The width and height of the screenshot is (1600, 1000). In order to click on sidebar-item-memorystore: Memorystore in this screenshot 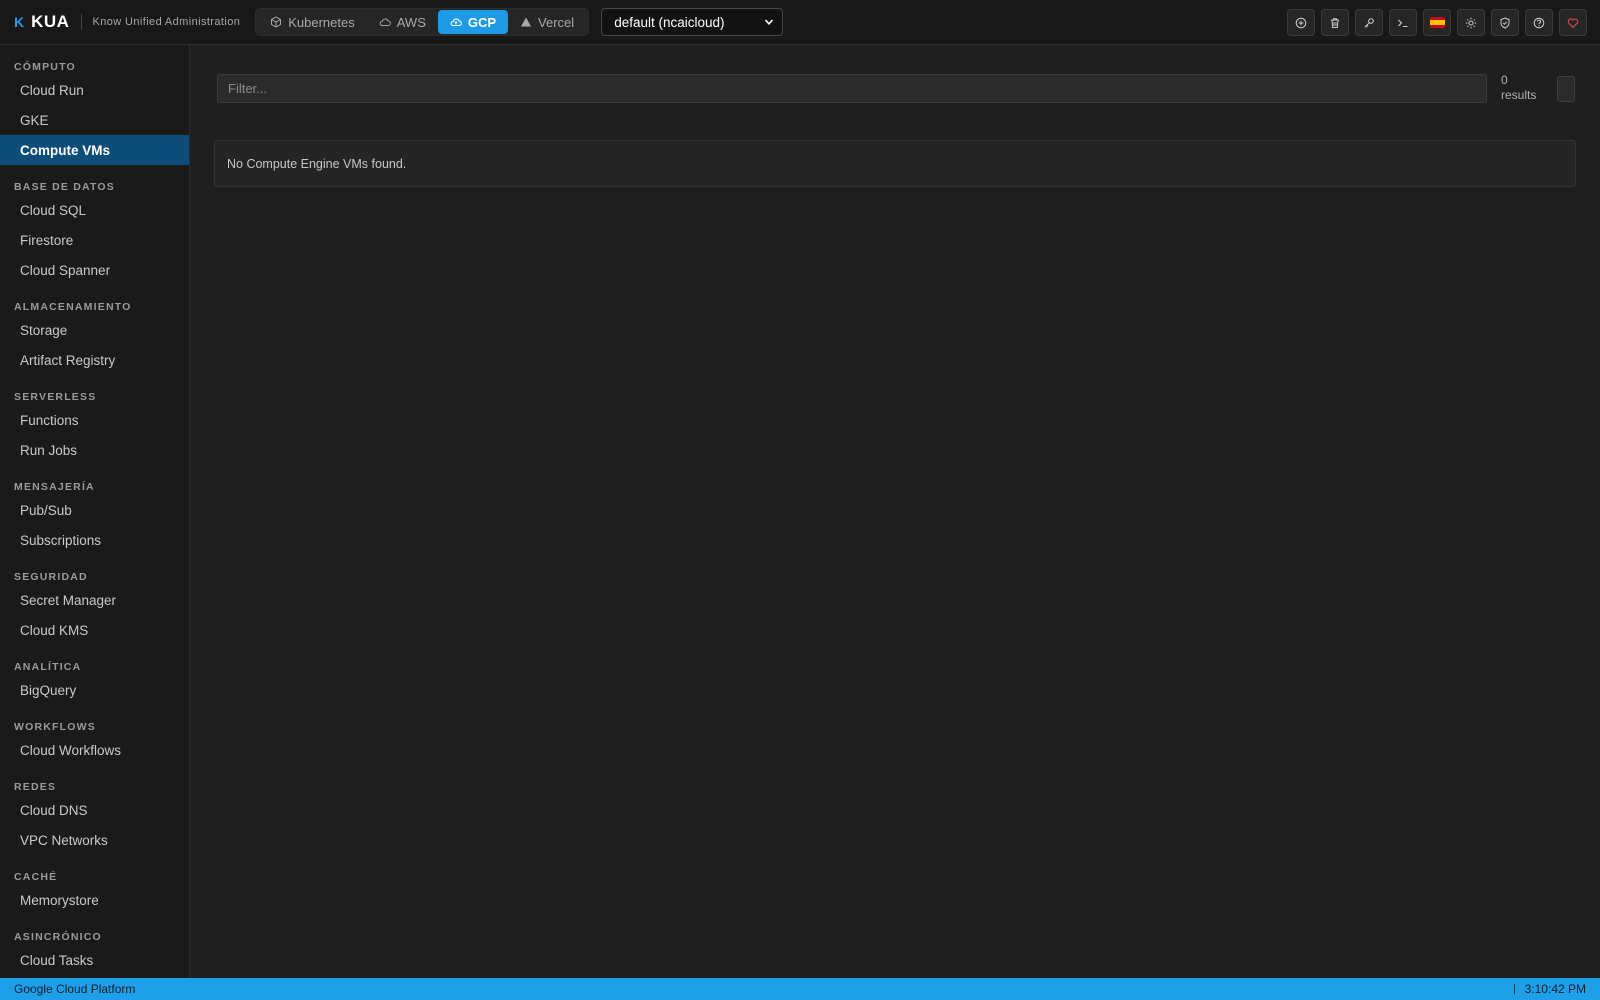, I will do `click(94, 900)`.